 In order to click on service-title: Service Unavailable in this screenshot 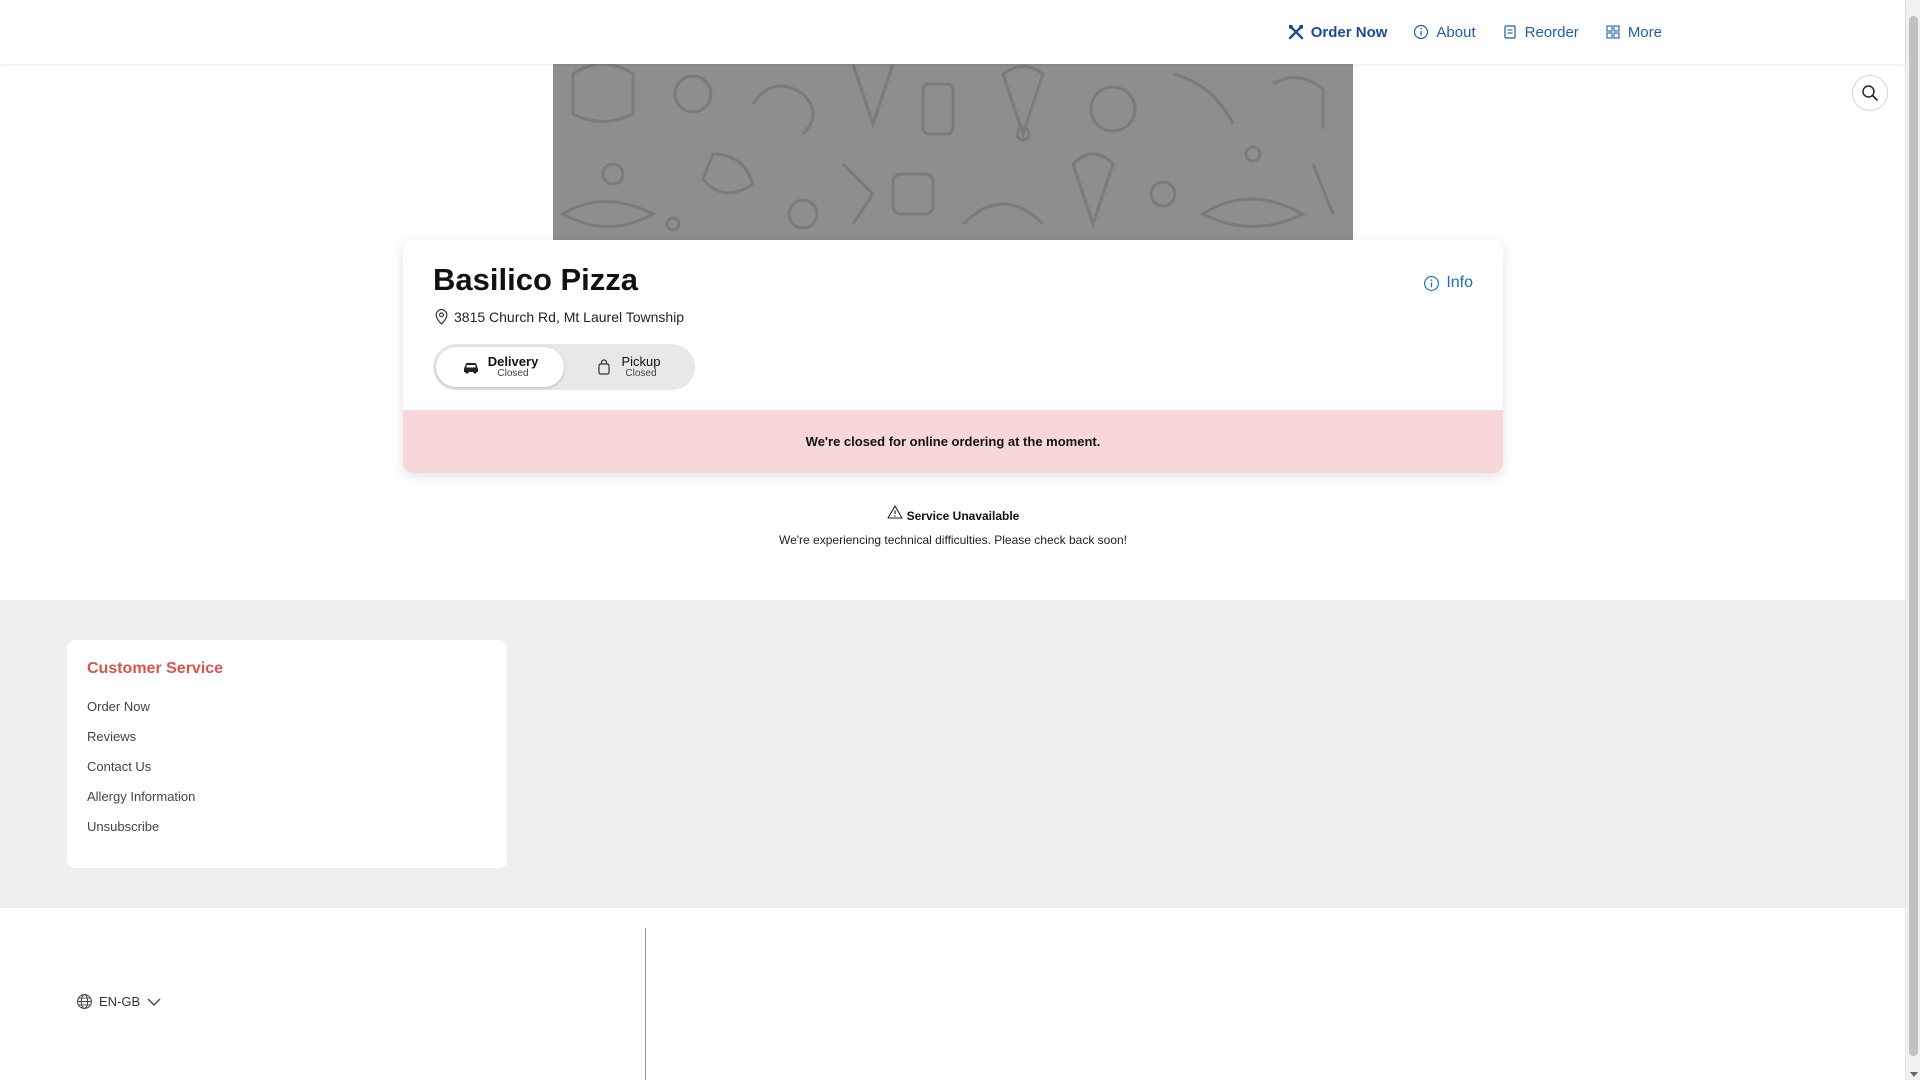, I will do `click(963, 516)`.